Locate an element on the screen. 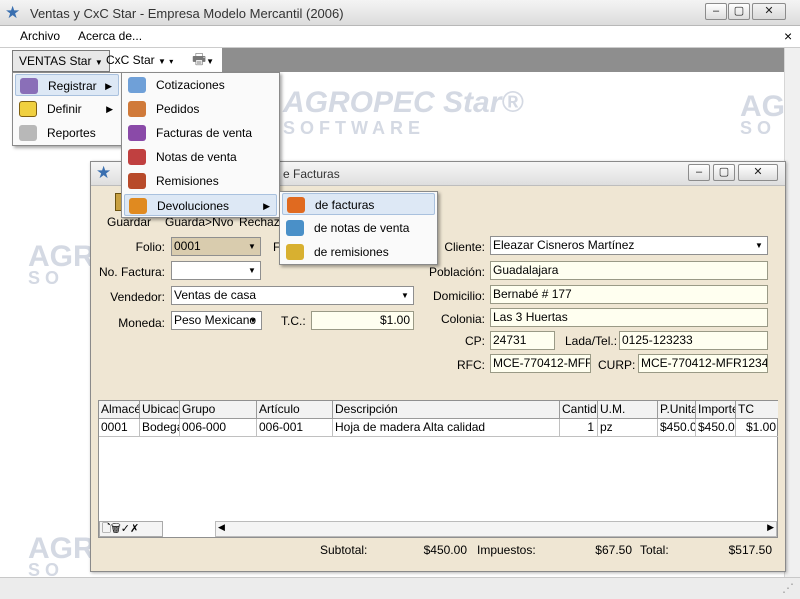  table-cell: 006-001 is located at coordinates (295, 428).